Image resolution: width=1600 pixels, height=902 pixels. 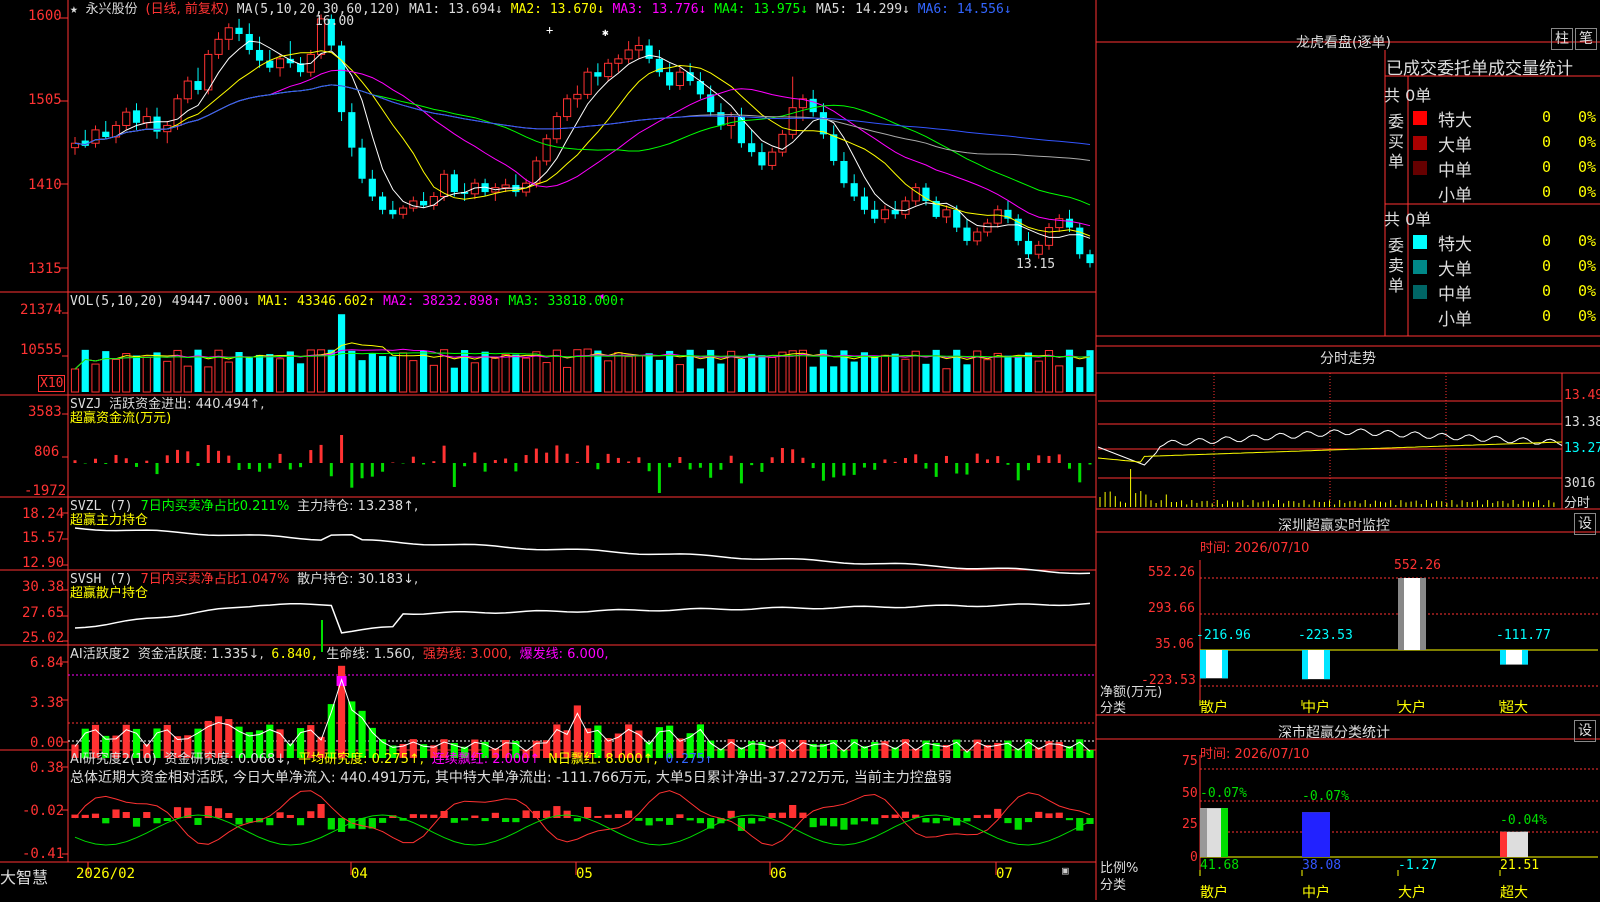 What do you see at coordinates (106, 874) in the screenshot?
I see `date-tick: 2026/02` at bounding box center [106, 874].